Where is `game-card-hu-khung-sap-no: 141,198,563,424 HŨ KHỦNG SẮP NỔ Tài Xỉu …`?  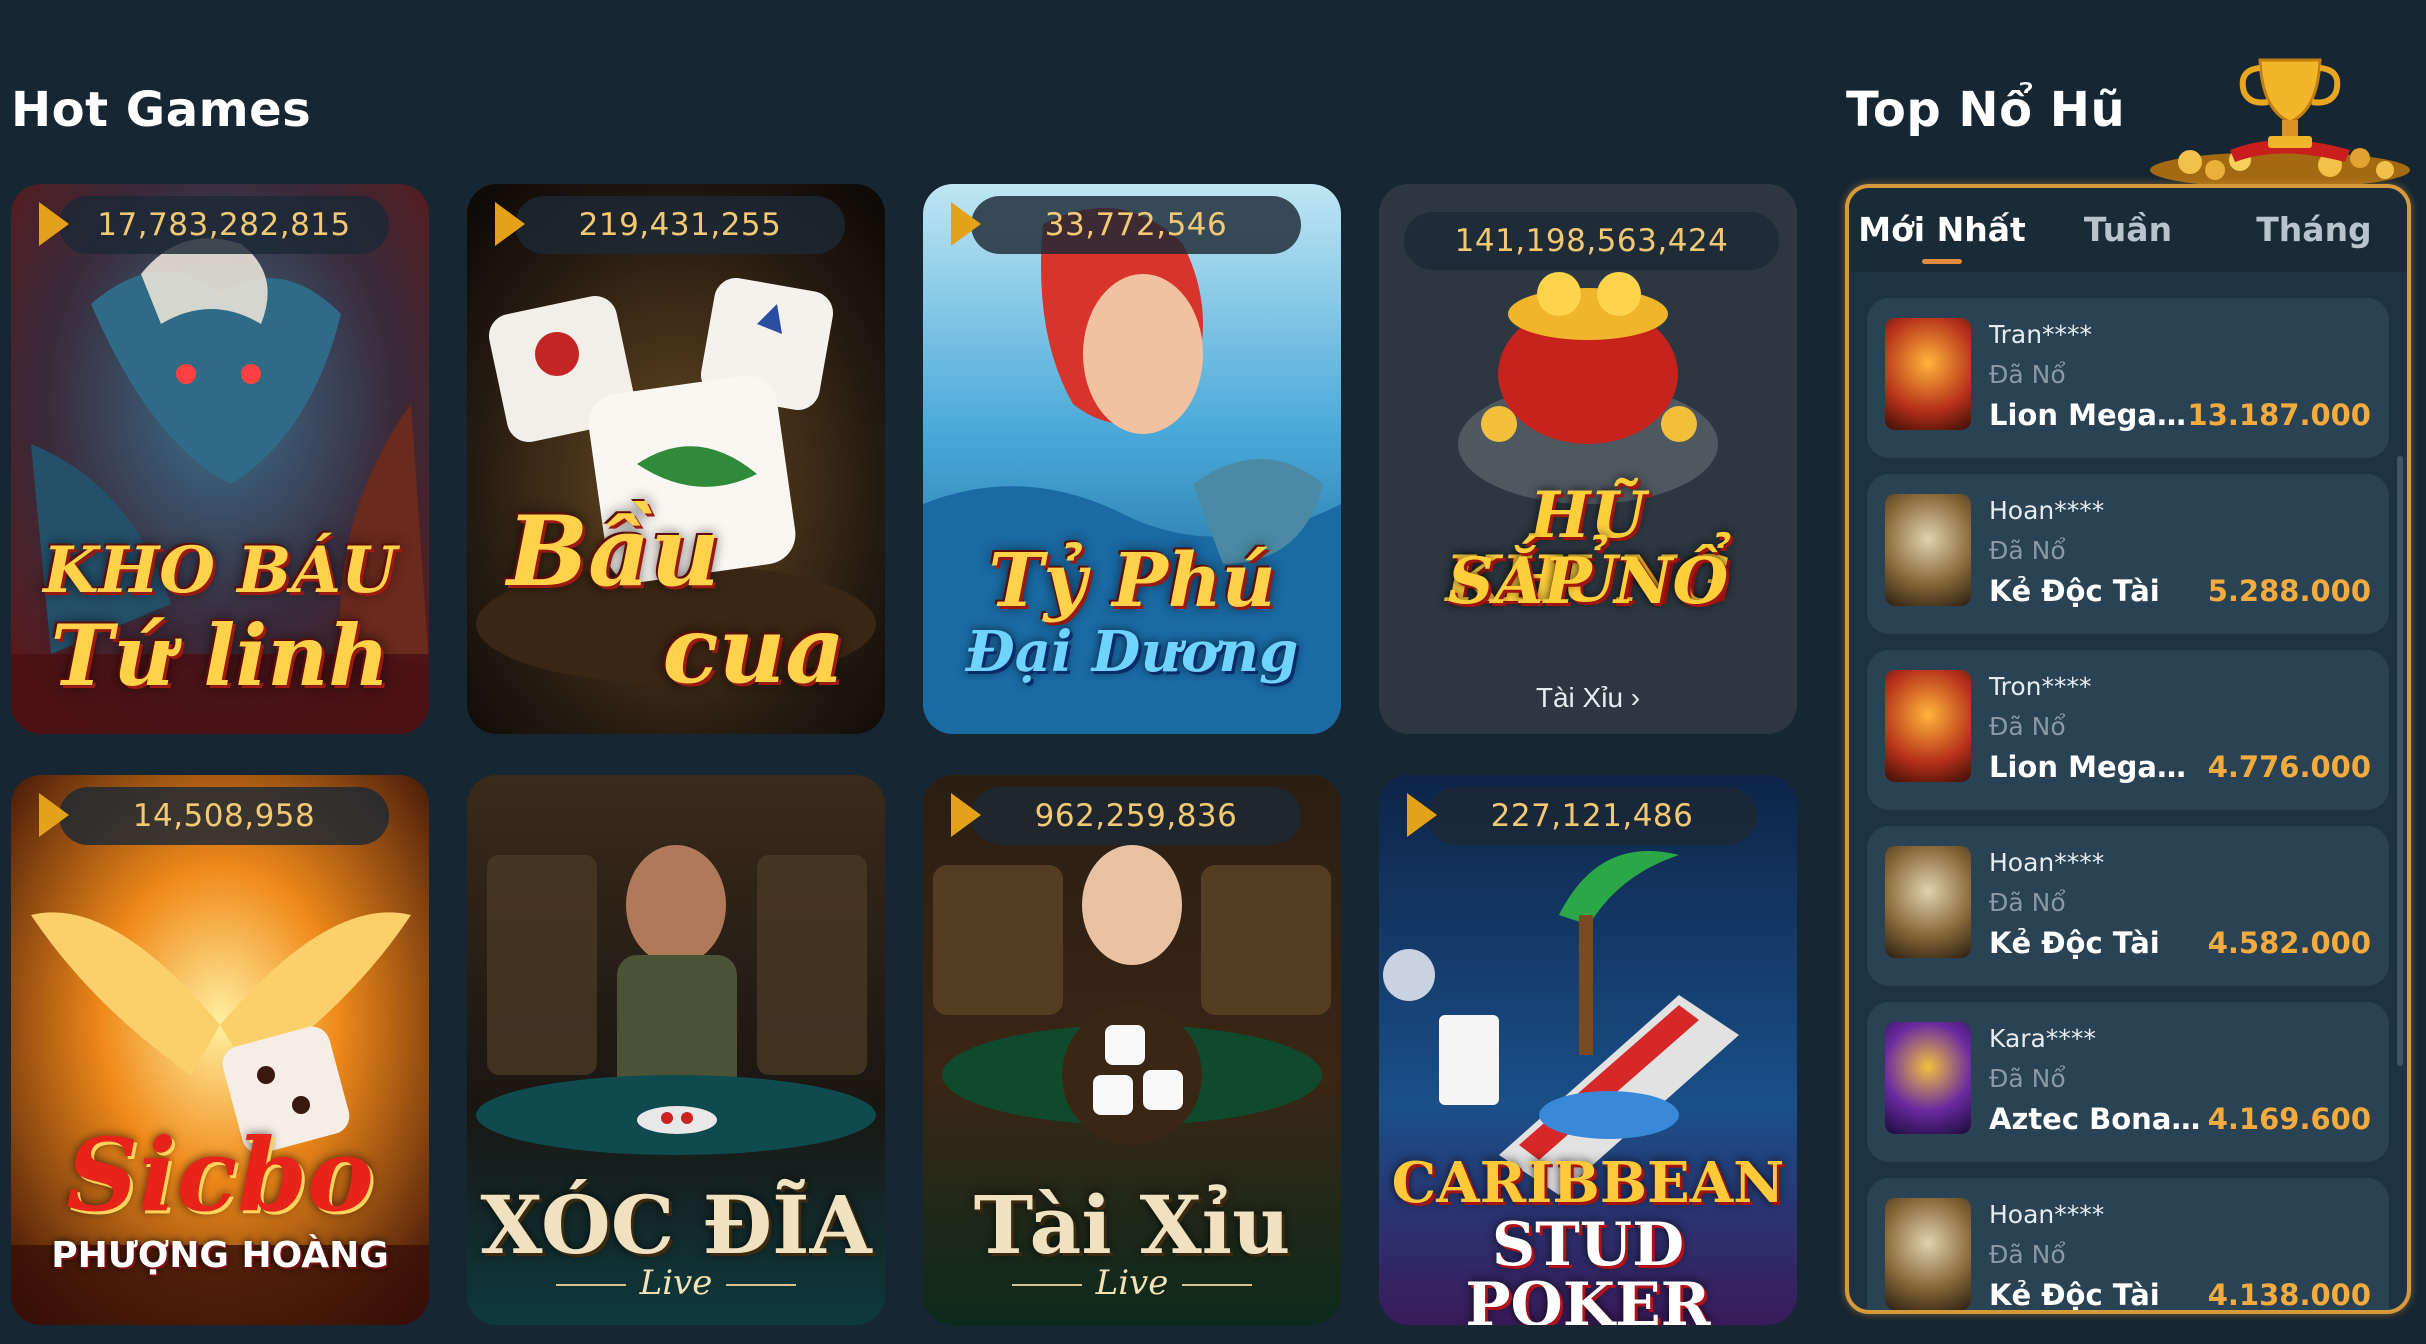 game-card-hu-khung-sap-no: 141,198,563,424 HŨ KHỦNG SẮP NỔ Tài Xỉu … is located at coordinates (1588, 459).